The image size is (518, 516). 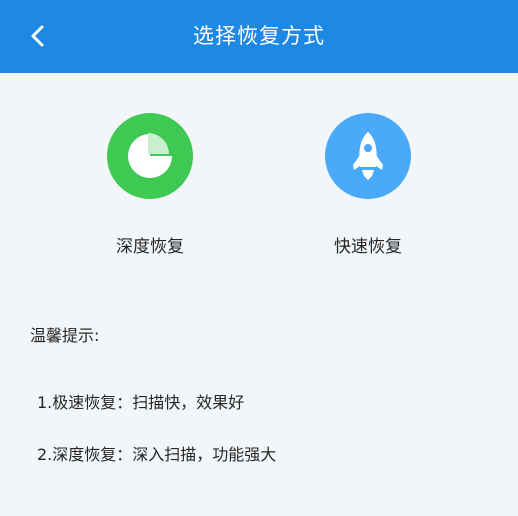 I want to click on fast-recovery-icon-circle, so click(x=368, y=156).